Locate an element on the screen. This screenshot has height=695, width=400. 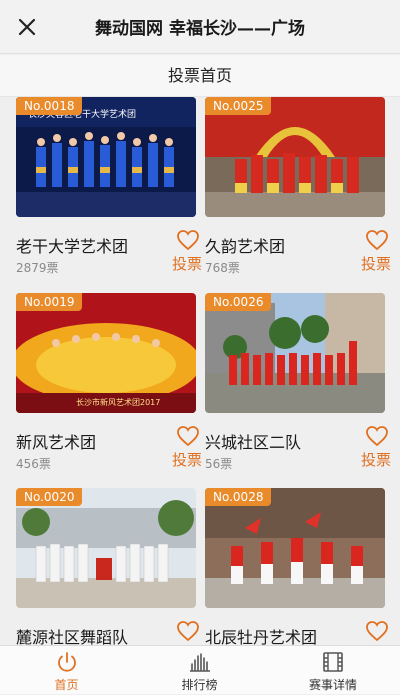
candidate-photo: No.0028 is located at coordinates (295, 548).